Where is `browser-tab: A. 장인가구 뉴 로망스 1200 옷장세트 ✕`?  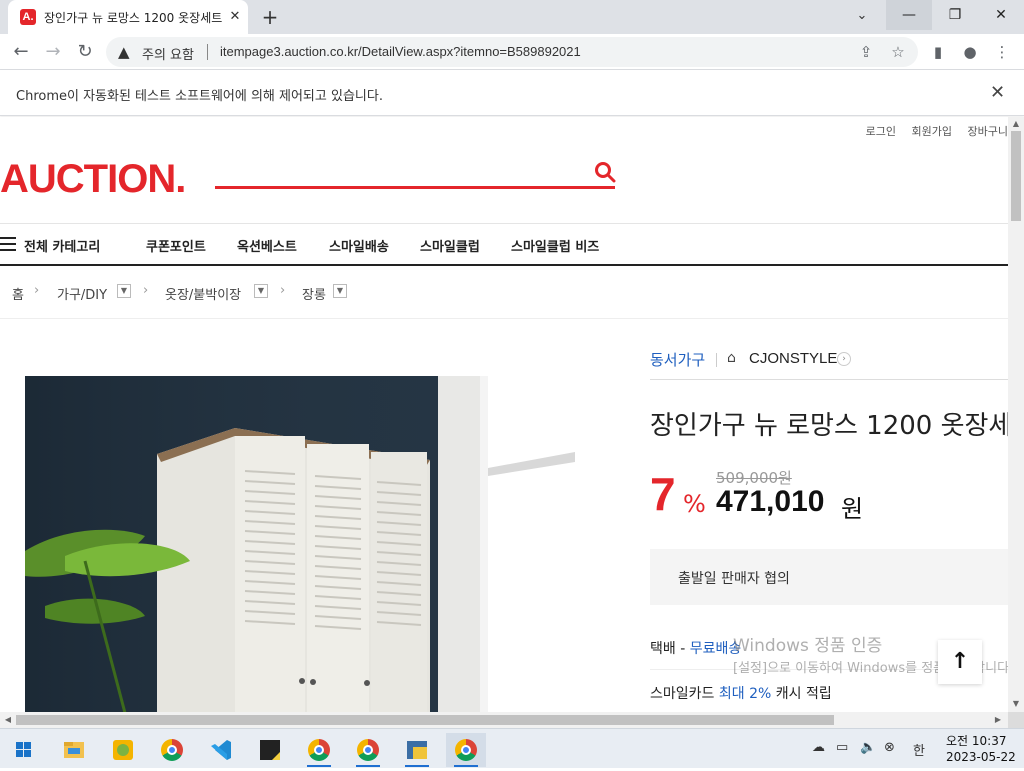 browser-tab: A. 장인가구 뉴 로망스 1200 옷장세트 ✕ is located at coordinates (128, 17).